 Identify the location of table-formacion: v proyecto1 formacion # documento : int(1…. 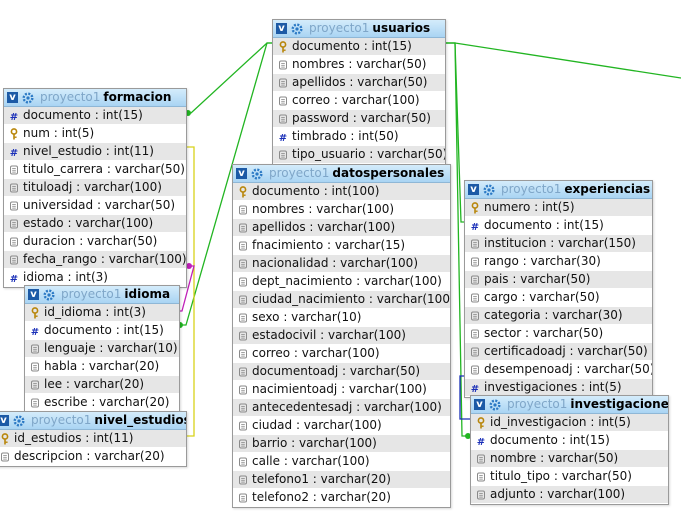
(95, 188).